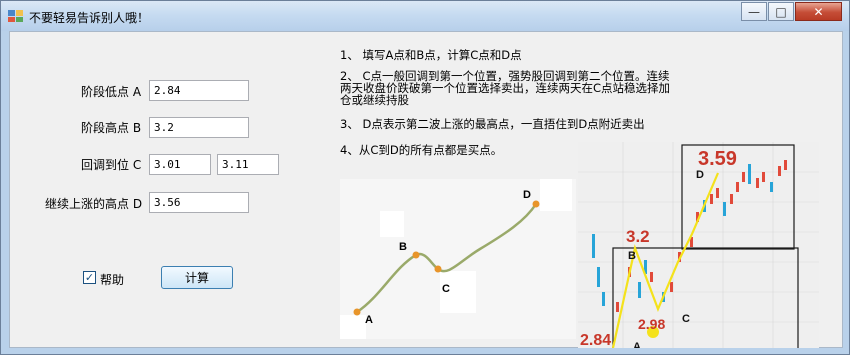  What do you see at coordinates (717, 159) in the screenshot?
I see `value-359: 3.59` at bounding box center [717, 159].